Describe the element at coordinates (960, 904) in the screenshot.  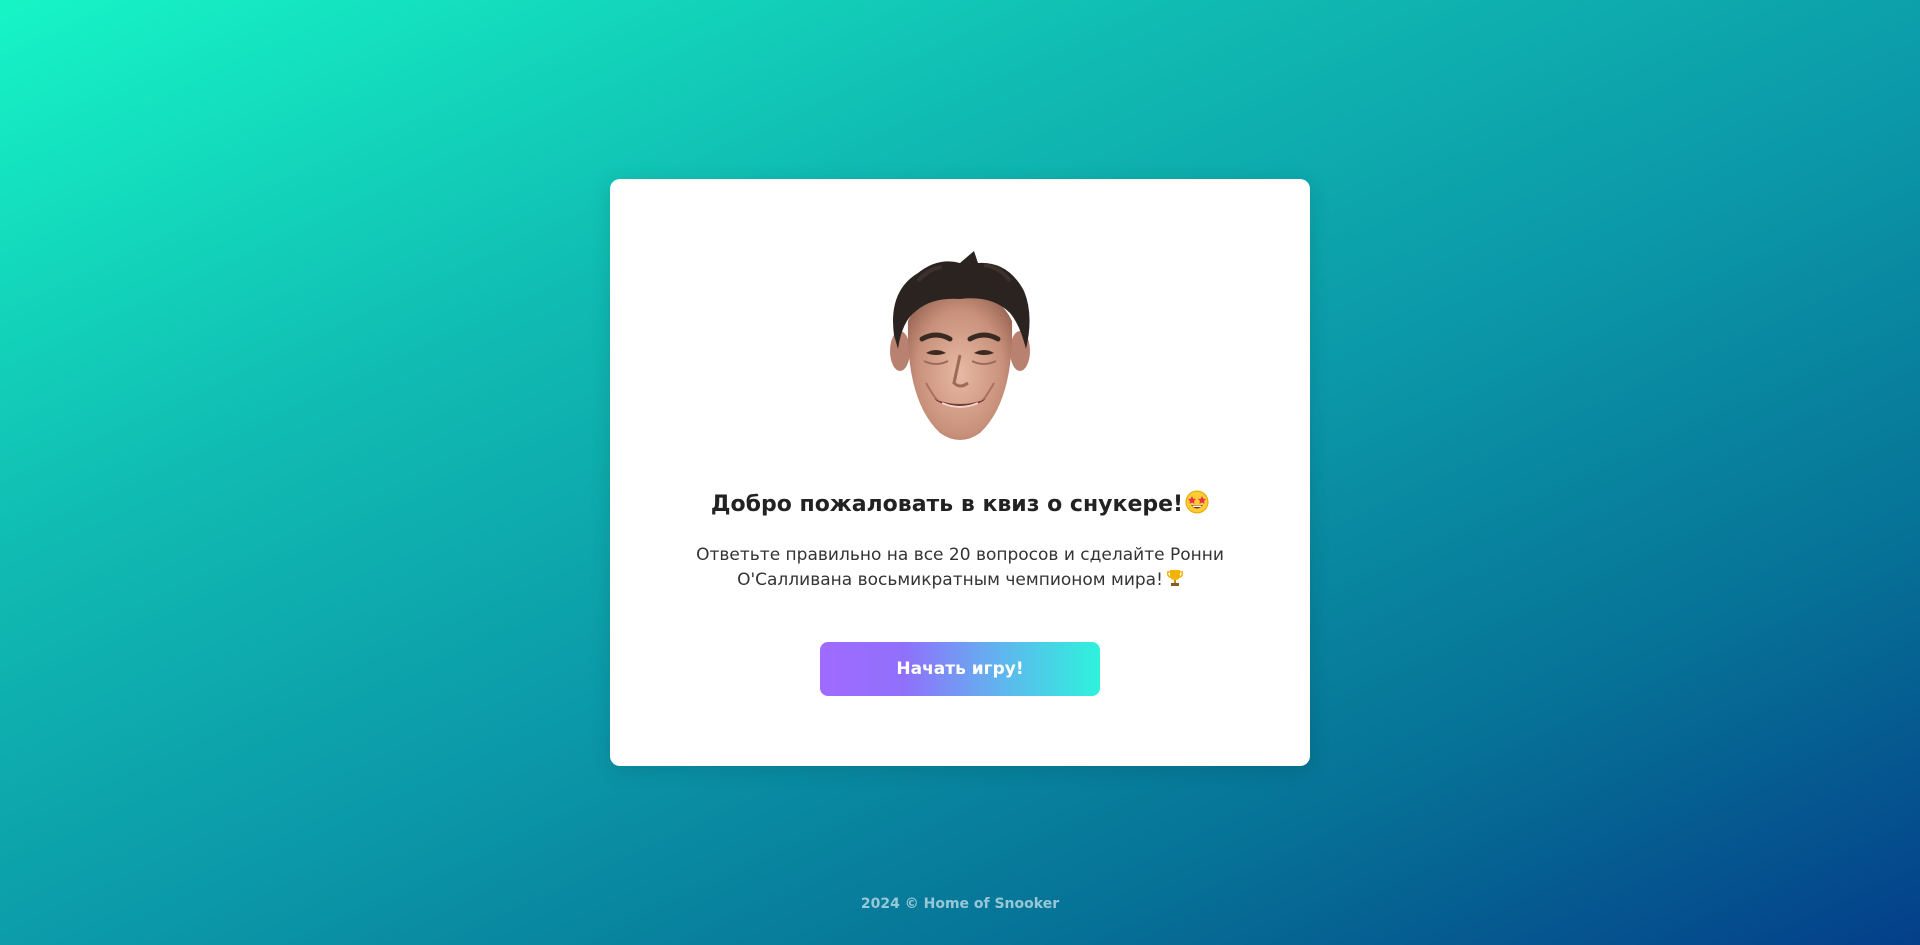
I see `footer-copyright: 2024 © Home of Snooker` at that location.